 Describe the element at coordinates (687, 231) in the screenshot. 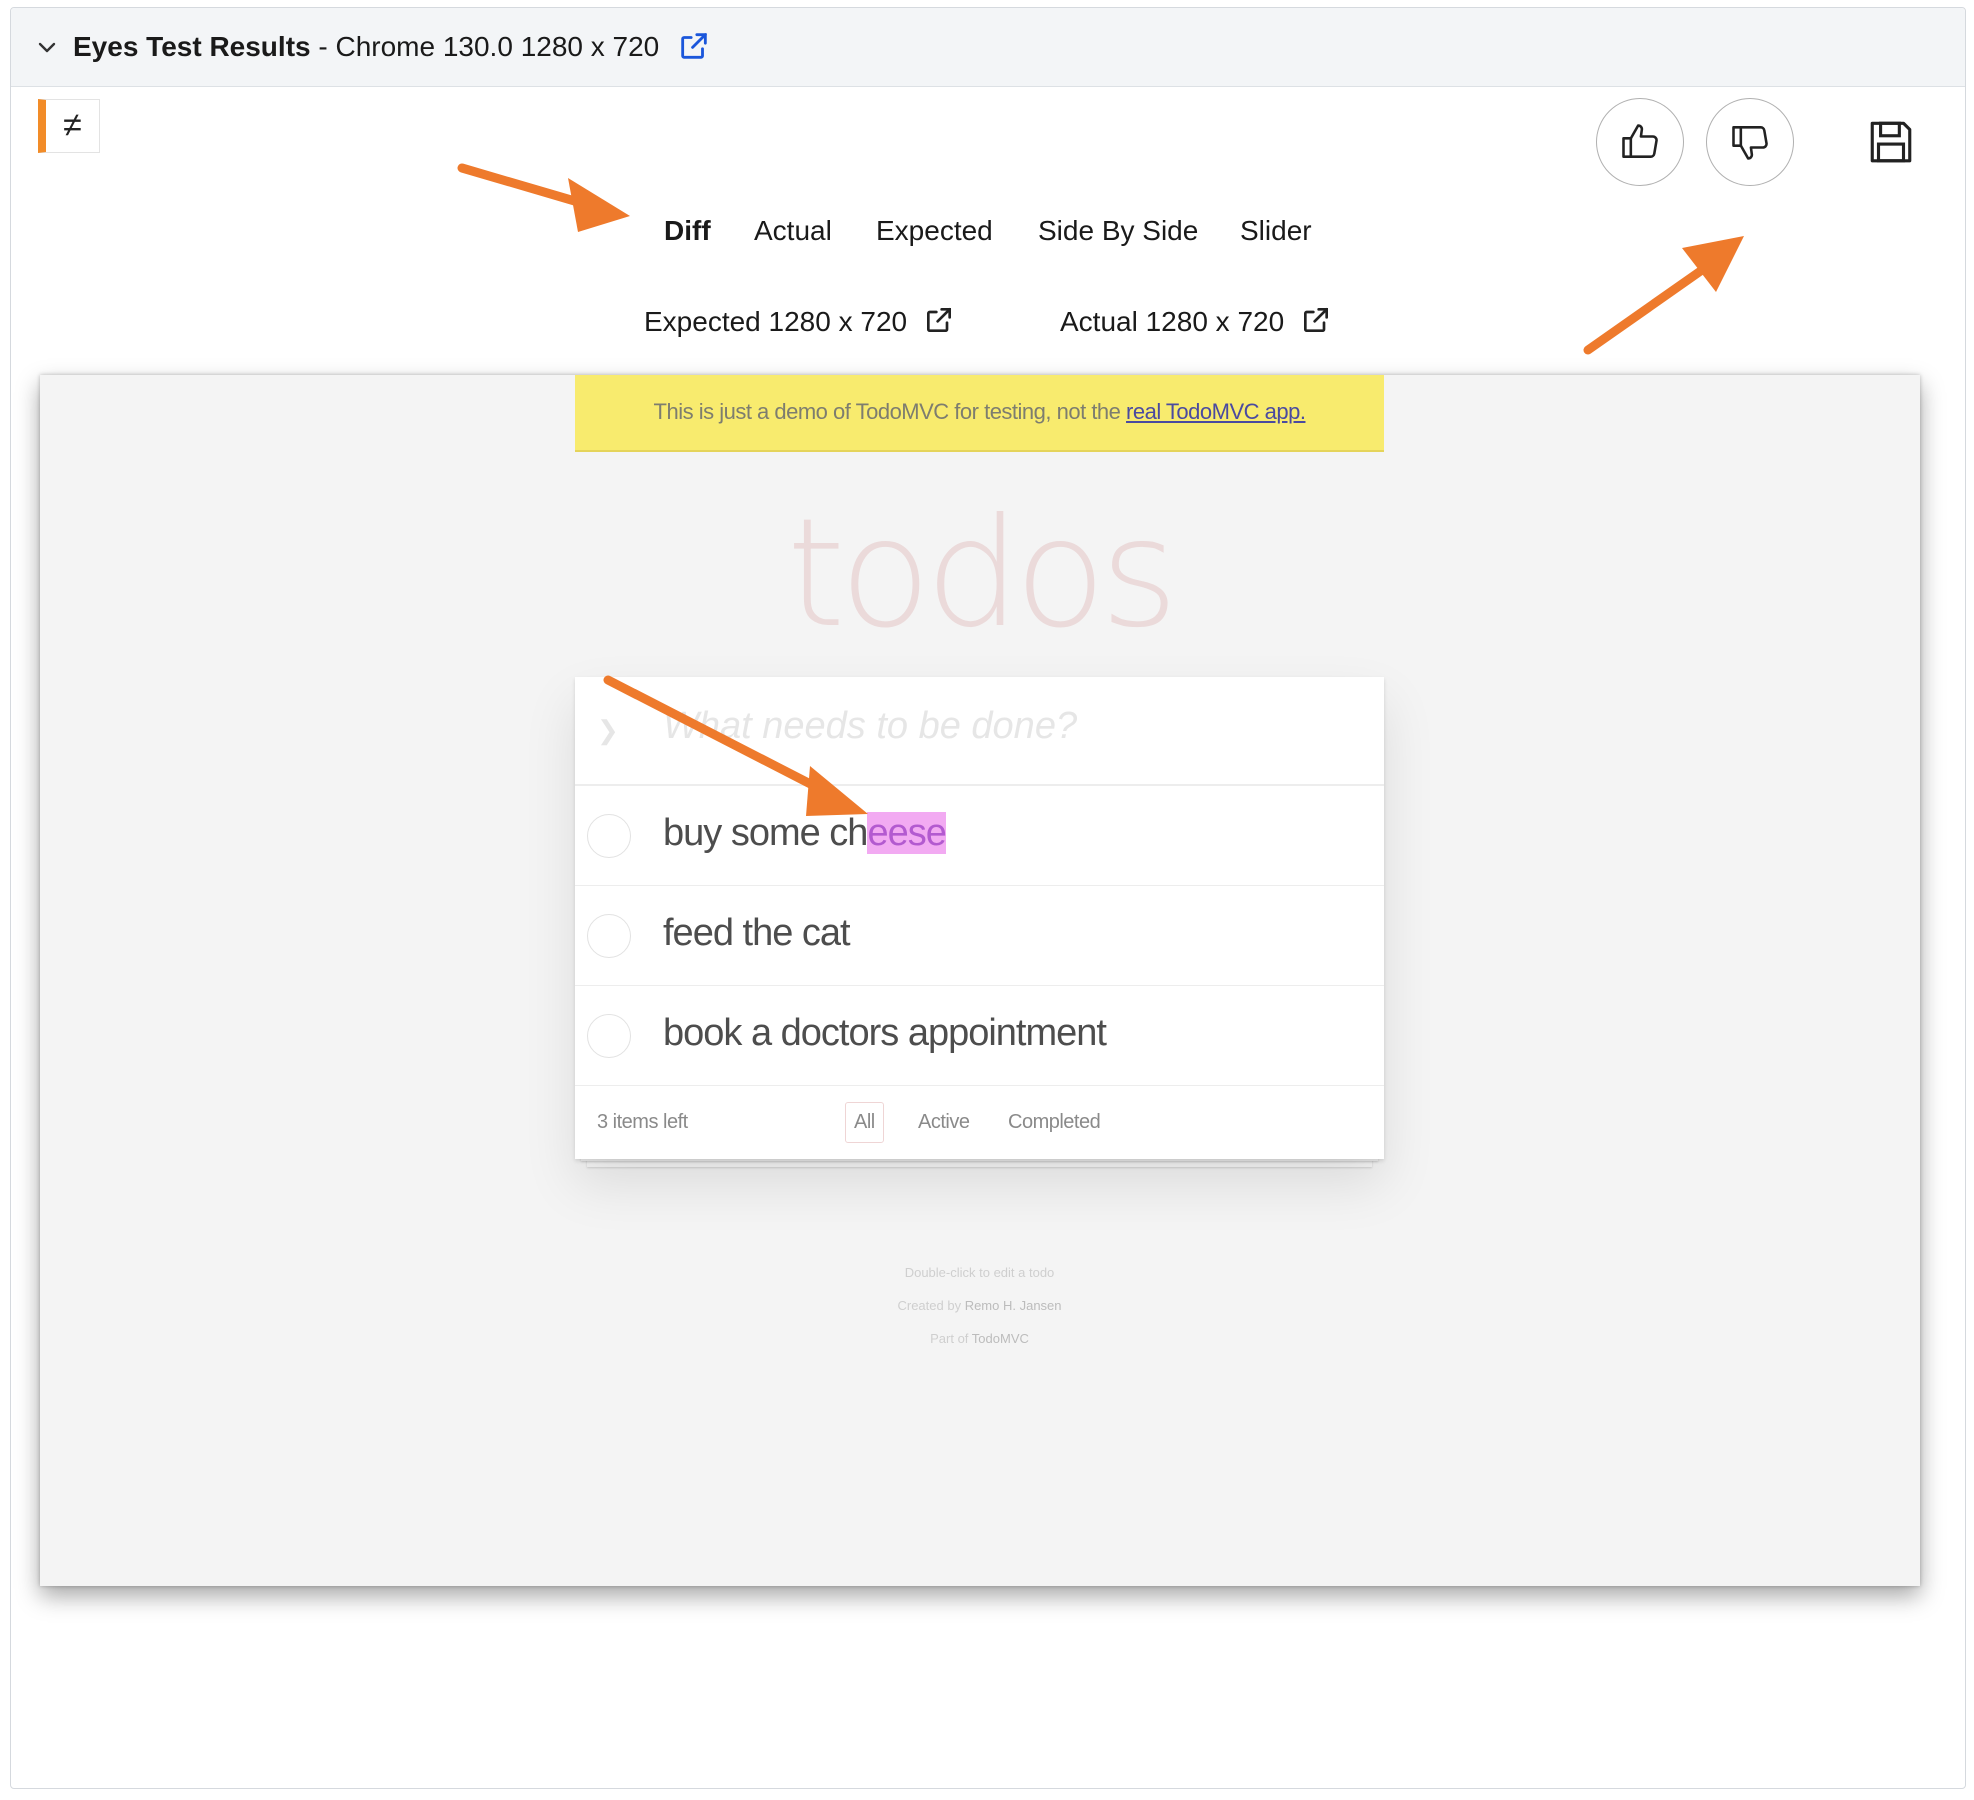

I see `tab-diff: Diff` at that location.